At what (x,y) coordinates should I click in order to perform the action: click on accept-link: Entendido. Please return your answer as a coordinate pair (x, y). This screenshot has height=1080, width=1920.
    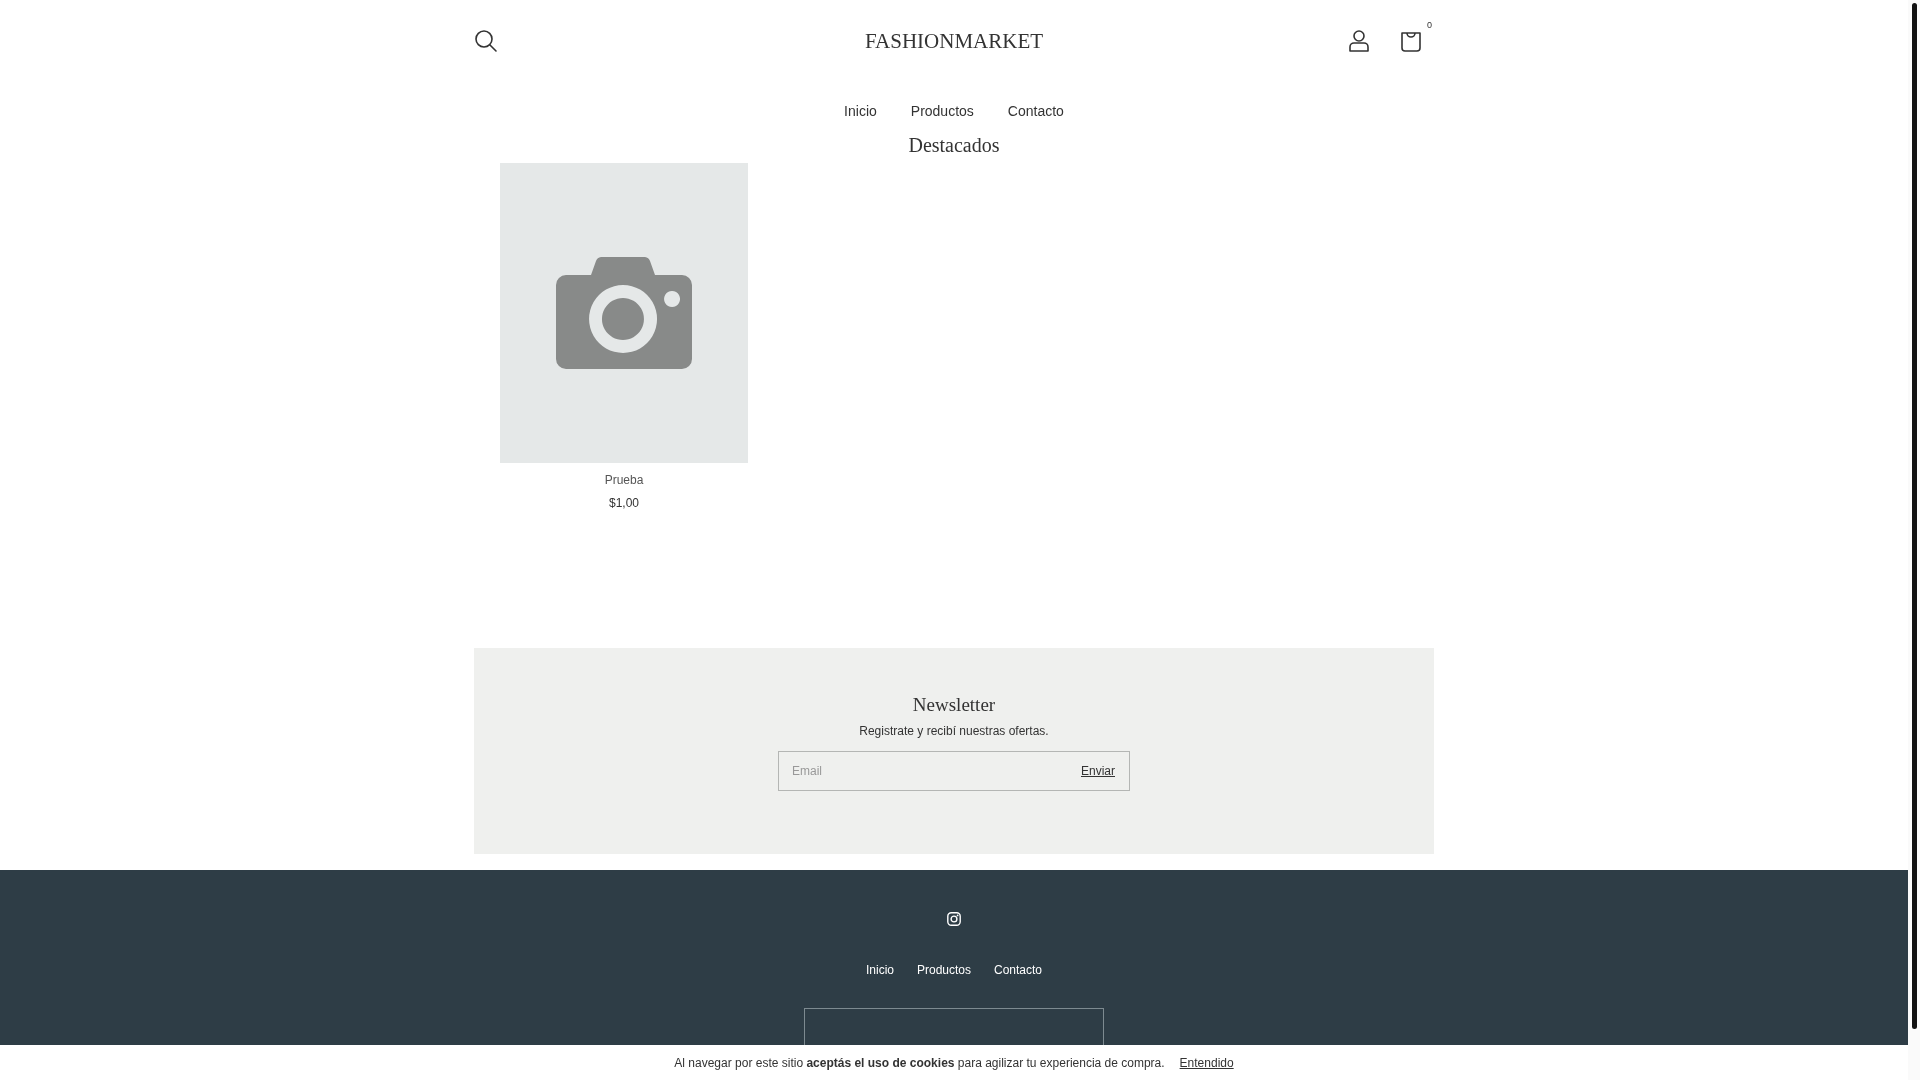
    Looking at the image, I should click on (1206, 1062).